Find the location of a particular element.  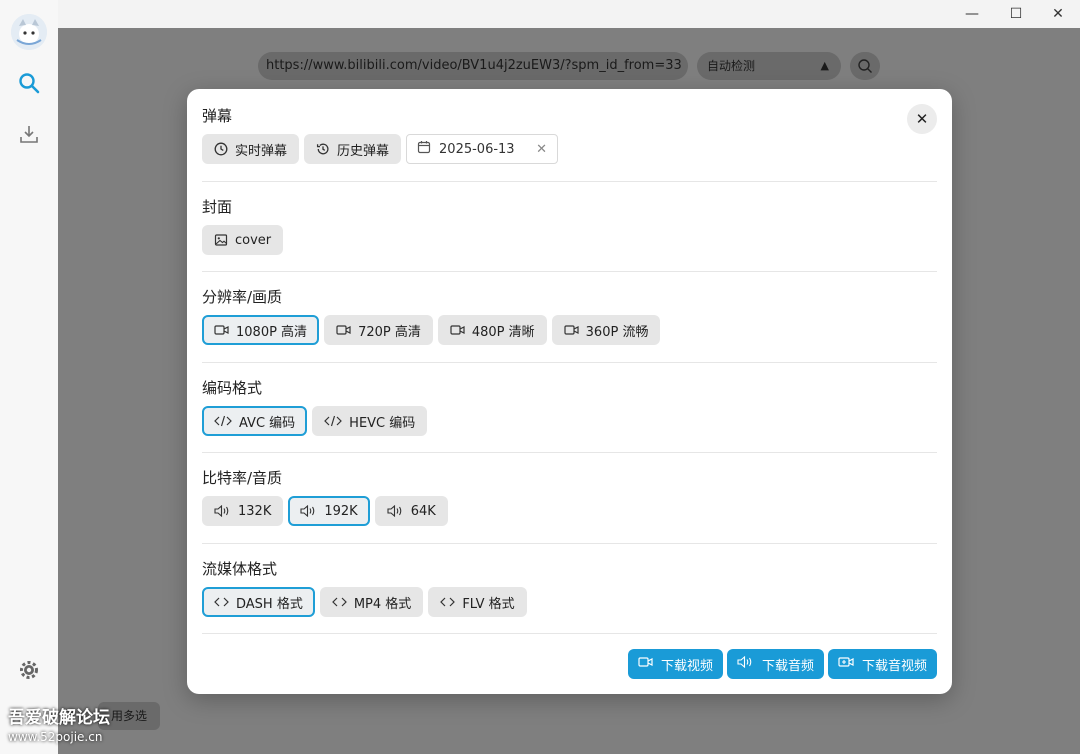

maximize-icon: ☐ is located at coordinates (1016, 14).